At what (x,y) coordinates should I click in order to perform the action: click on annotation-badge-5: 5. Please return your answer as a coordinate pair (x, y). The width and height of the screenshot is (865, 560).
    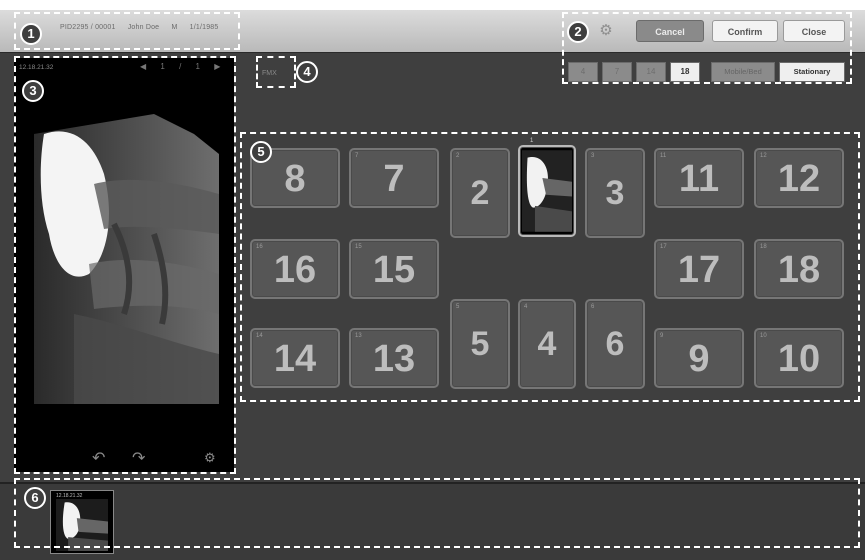
    Looking at the image, I should click on (261, 152).